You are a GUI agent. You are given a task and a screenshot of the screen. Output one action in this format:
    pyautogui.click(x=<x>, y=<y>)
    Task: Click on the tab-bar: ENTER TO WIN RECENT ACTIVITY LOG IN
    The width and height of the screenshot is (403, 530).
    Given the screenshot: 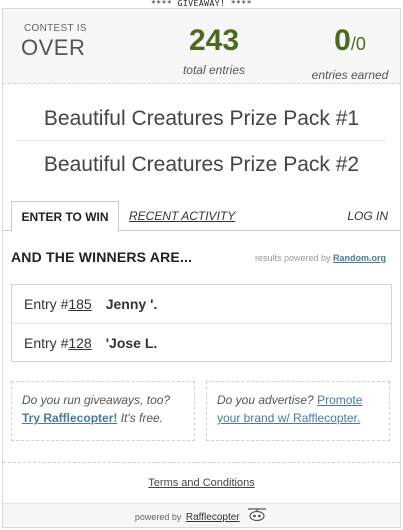 What is the action you would take?
    pyautogui.click(x=201, y=216)
    